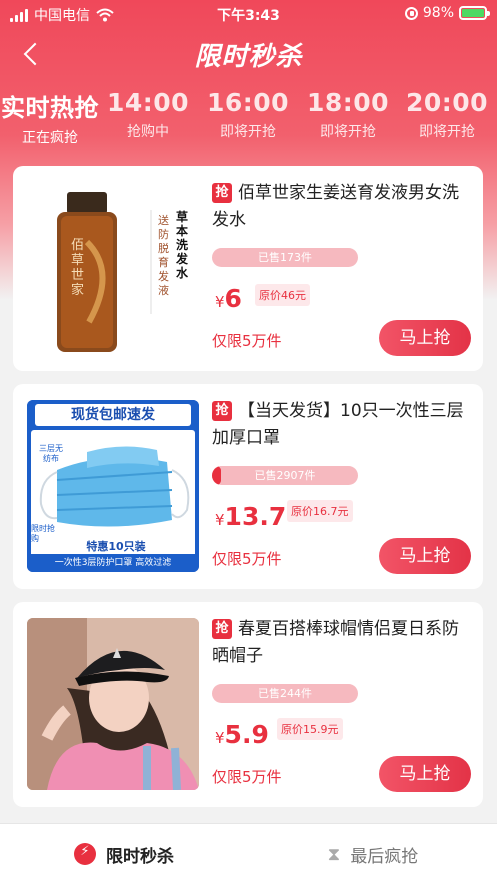 The width and height of the screenshot is (497, 883). What do you see at coordinates (335, 642) in the screenshot?
I see `product-title-text: 春夏百搭棒球帽情侣夏日系防晒帽子` at bounding box center [335, 642].